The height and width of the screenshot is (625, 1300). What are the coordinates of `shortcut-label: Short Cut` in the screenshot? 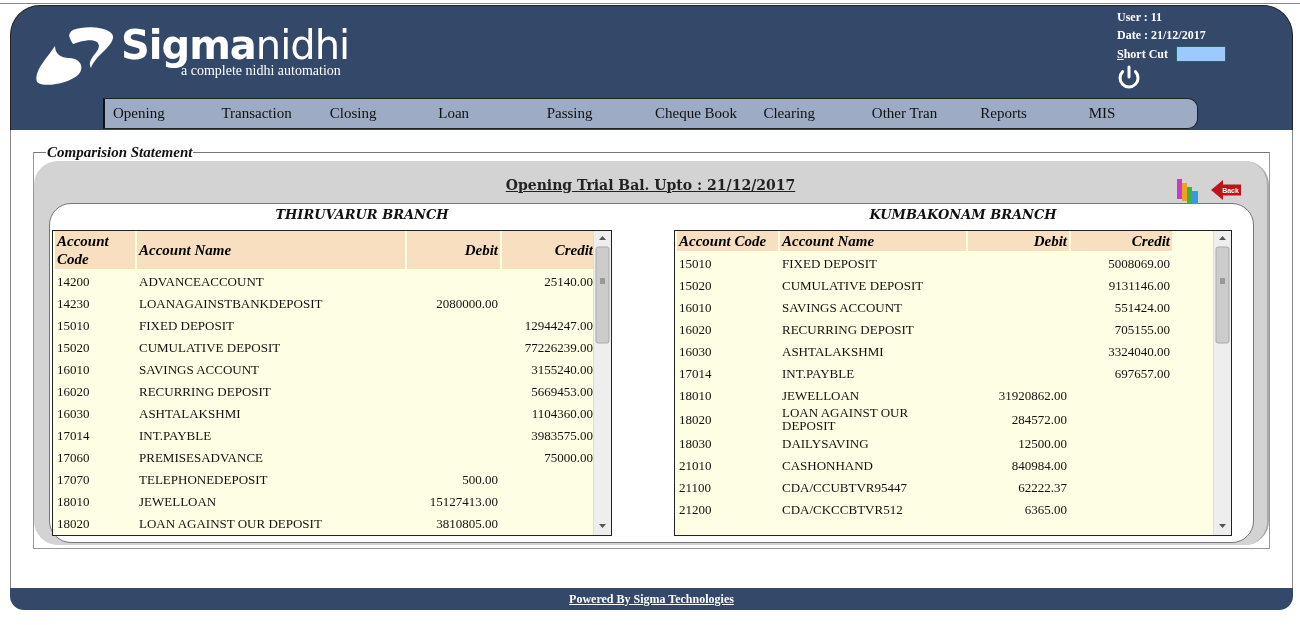 It's located at (1143, 54).